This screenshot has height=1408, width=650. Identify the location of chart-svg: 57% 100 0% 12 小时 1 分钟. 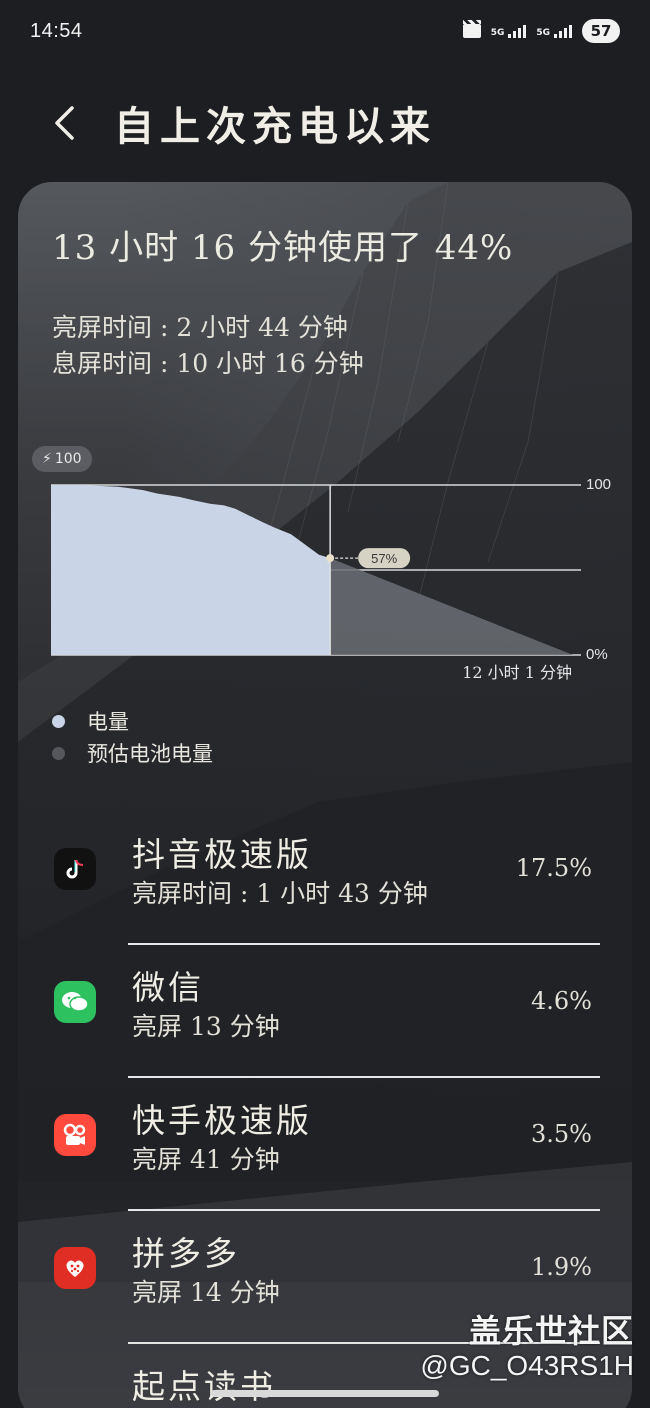
(331, 579).